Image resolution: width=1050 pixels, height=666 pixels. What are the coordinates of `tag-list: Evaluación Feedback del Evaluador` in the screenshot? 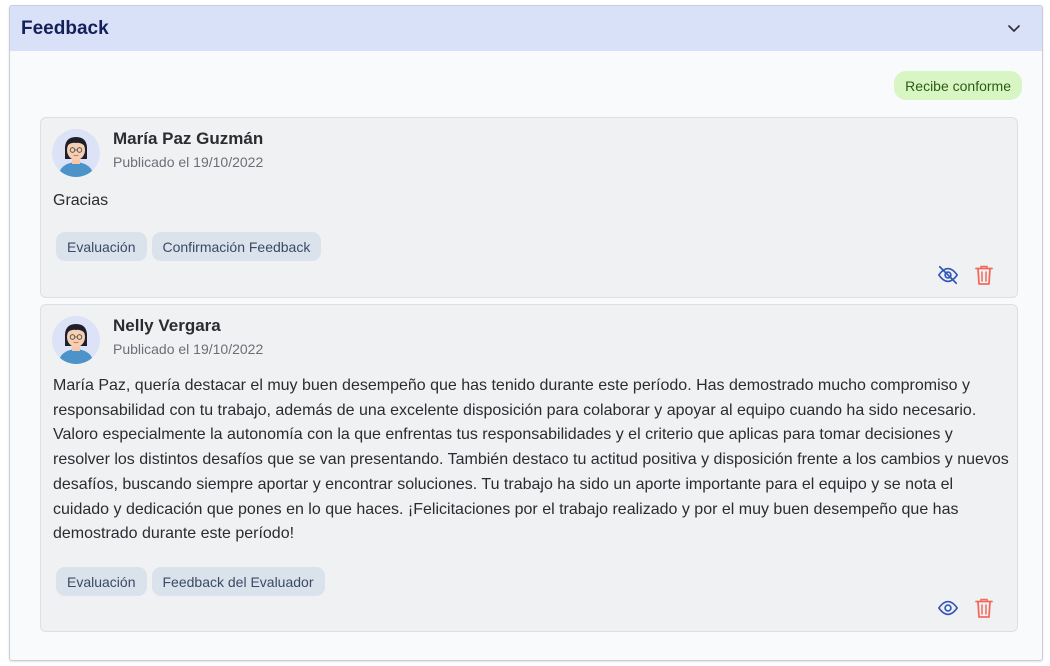 It's located at (190, 581).